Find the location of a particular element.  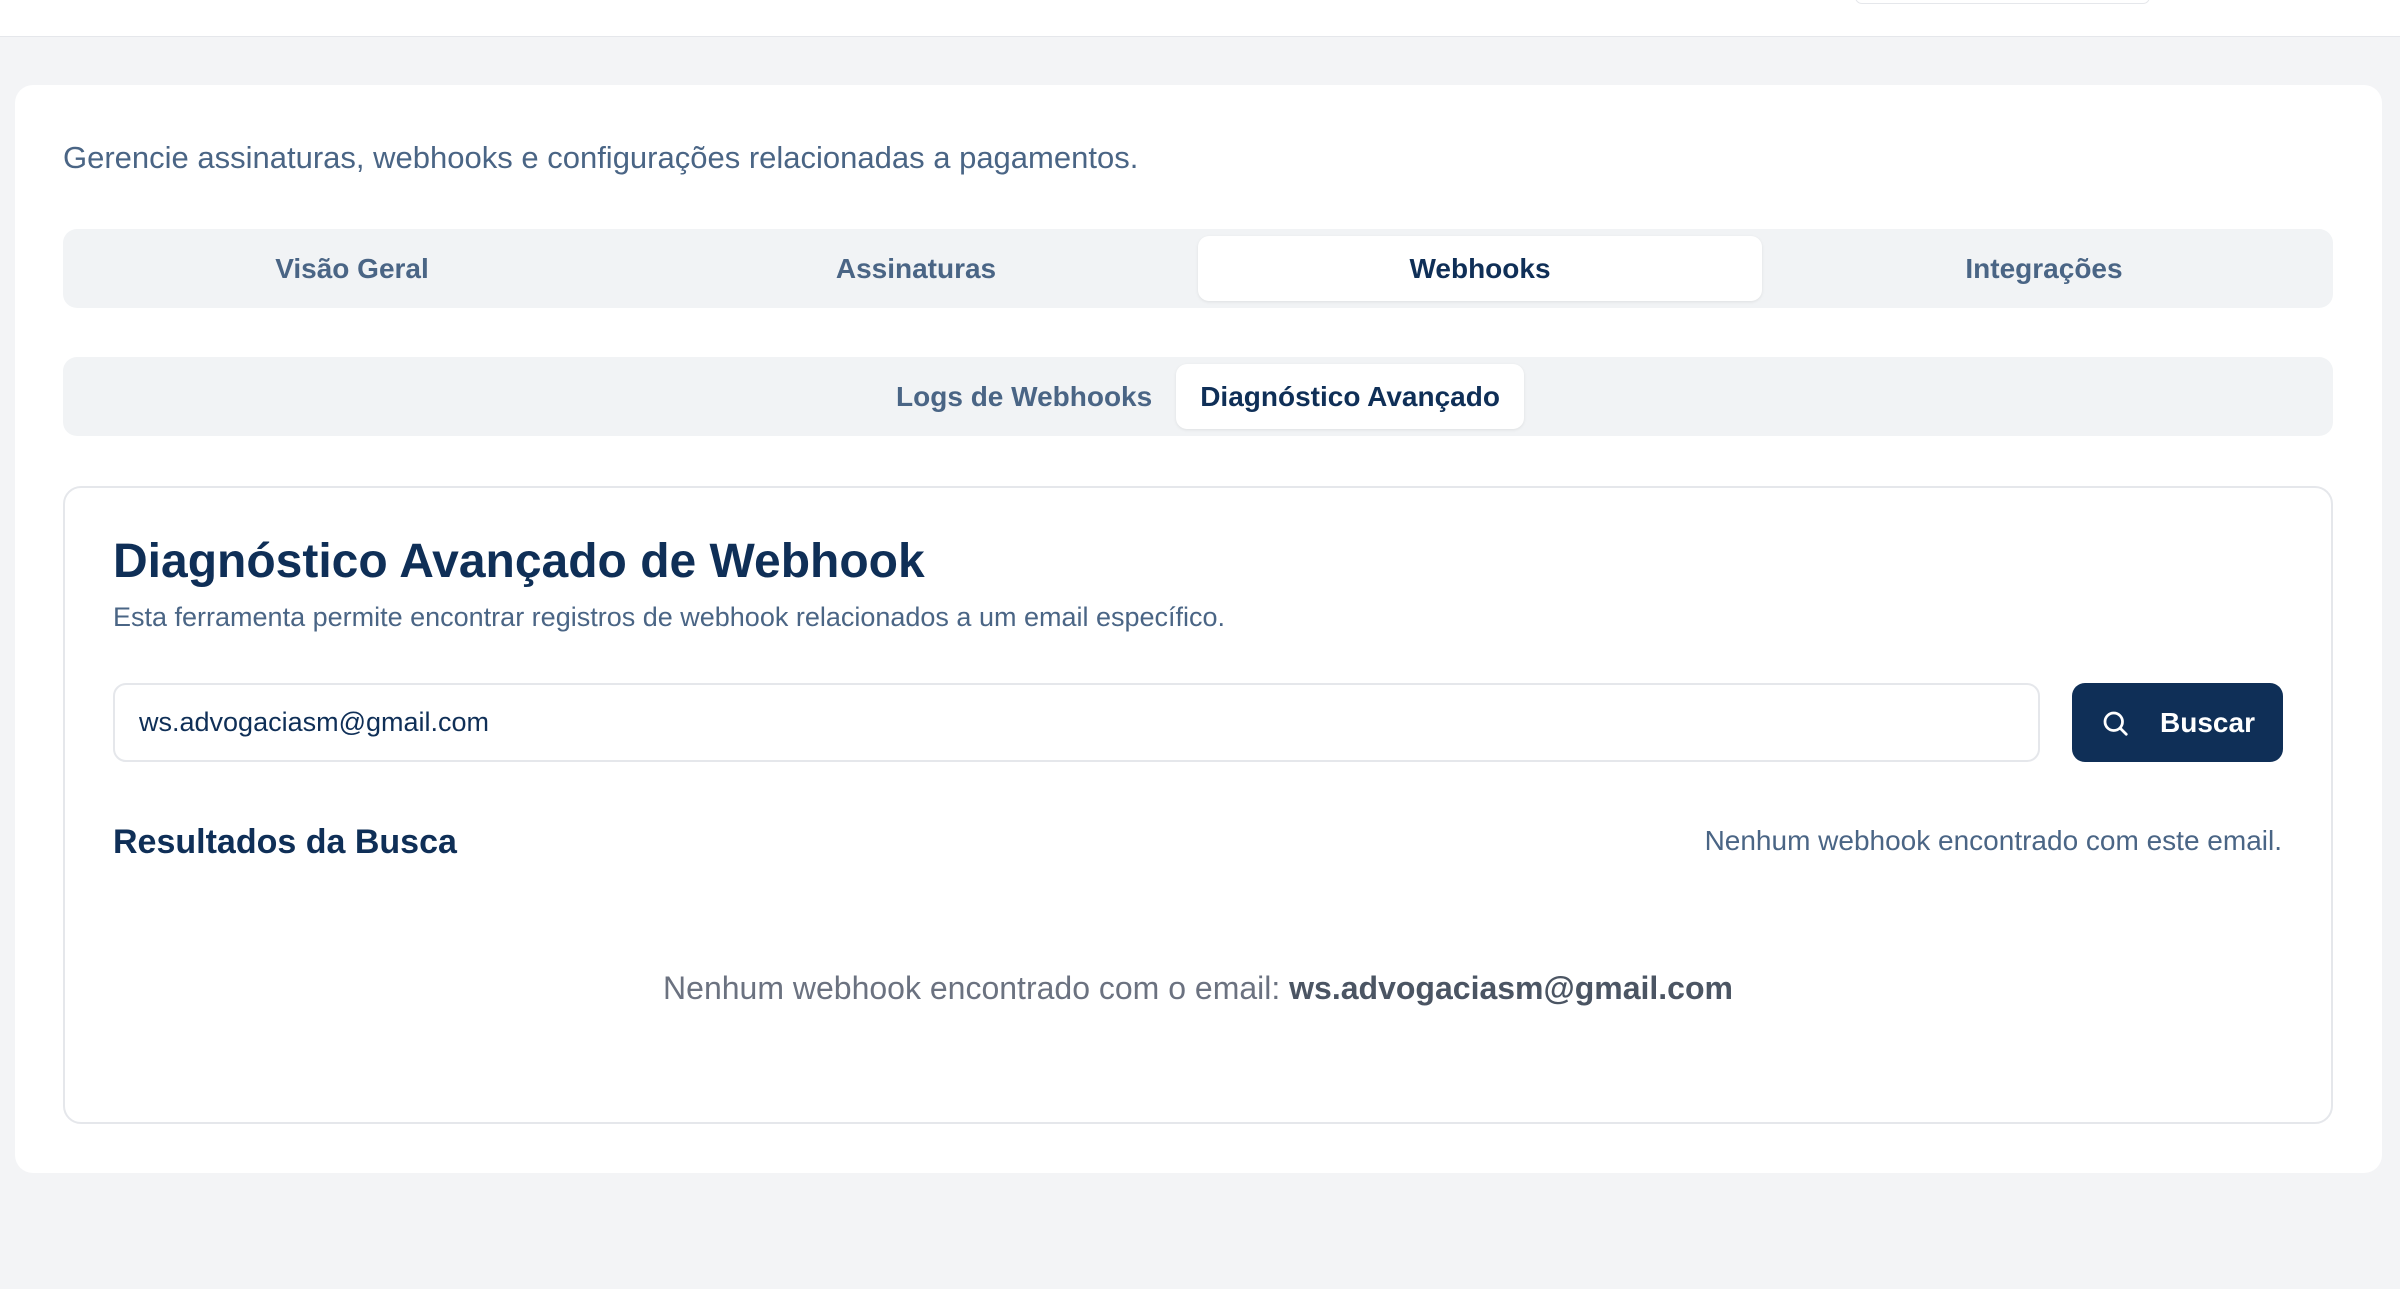

results-title: Resultados da Busca is located at coordinates (285, 842).